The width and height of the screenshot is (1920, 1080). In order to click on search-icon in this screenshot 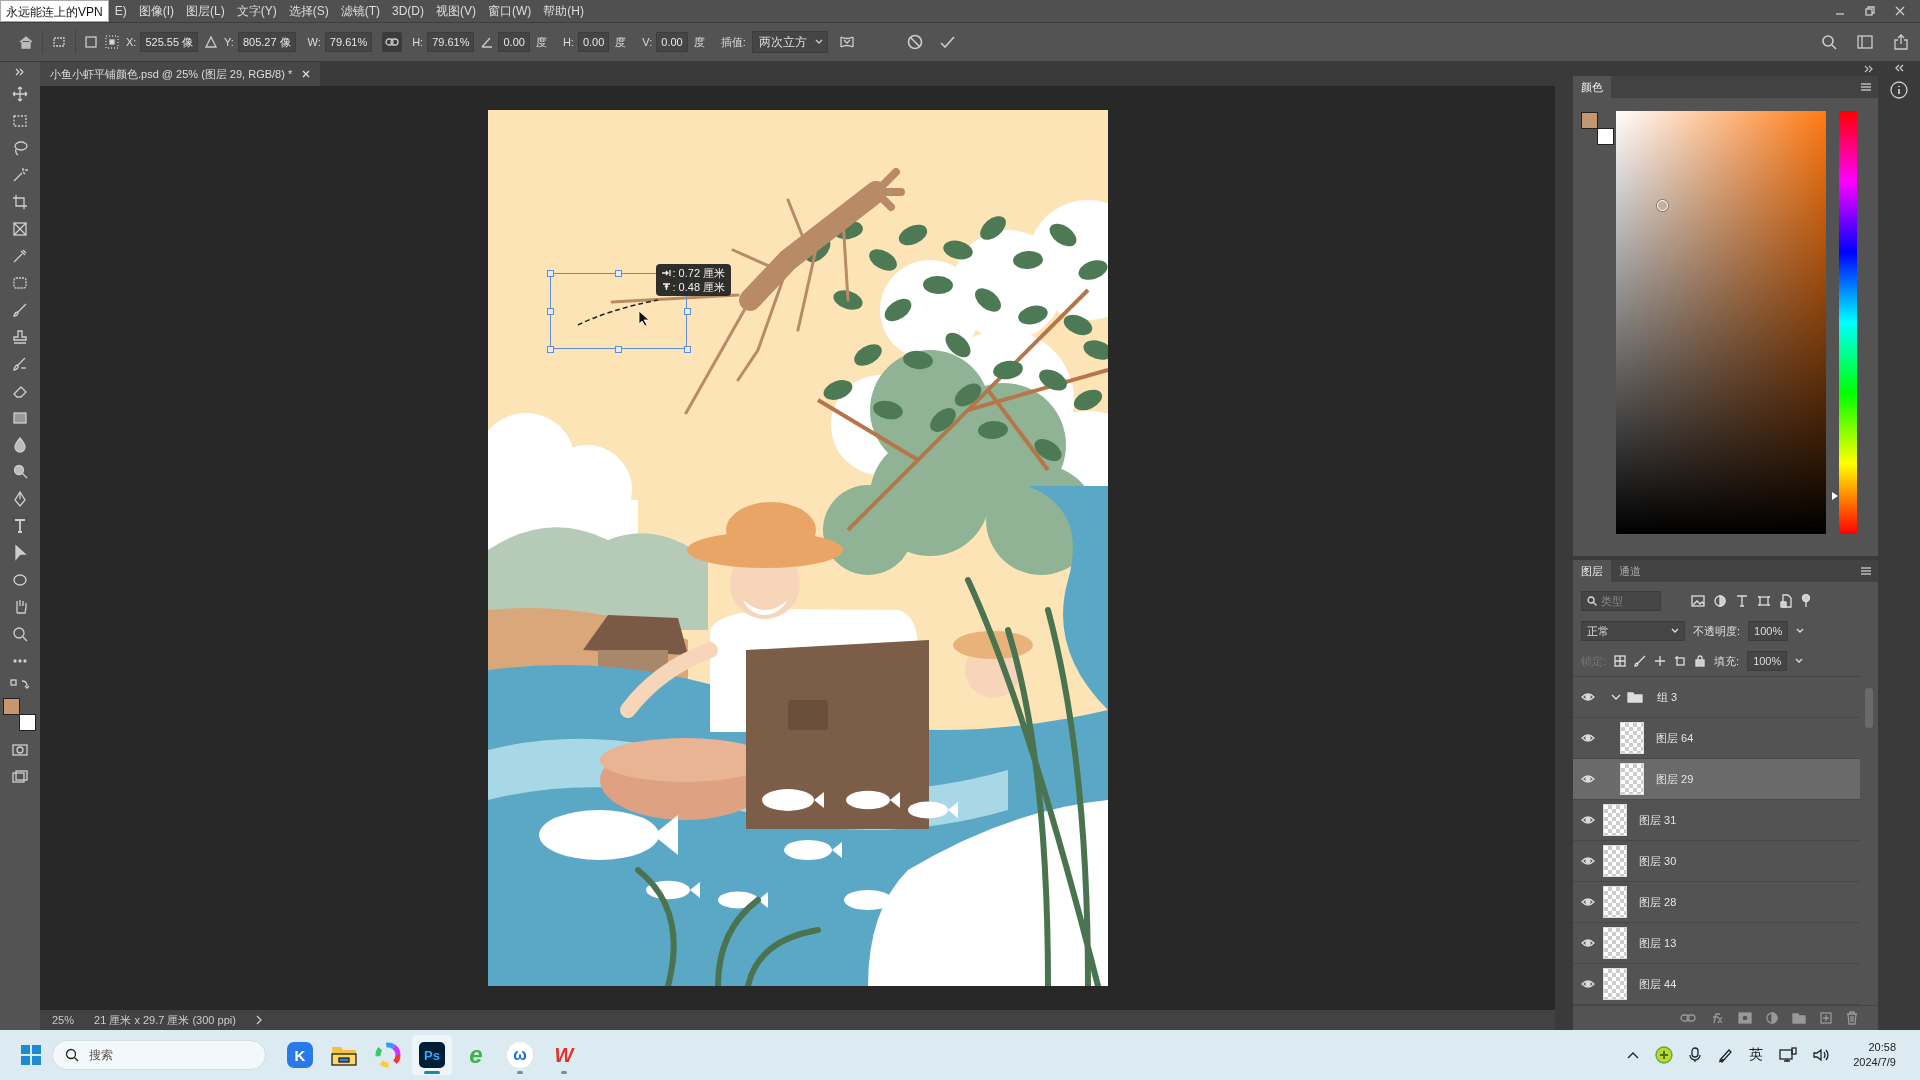, I will do `click(1829, 42)`.